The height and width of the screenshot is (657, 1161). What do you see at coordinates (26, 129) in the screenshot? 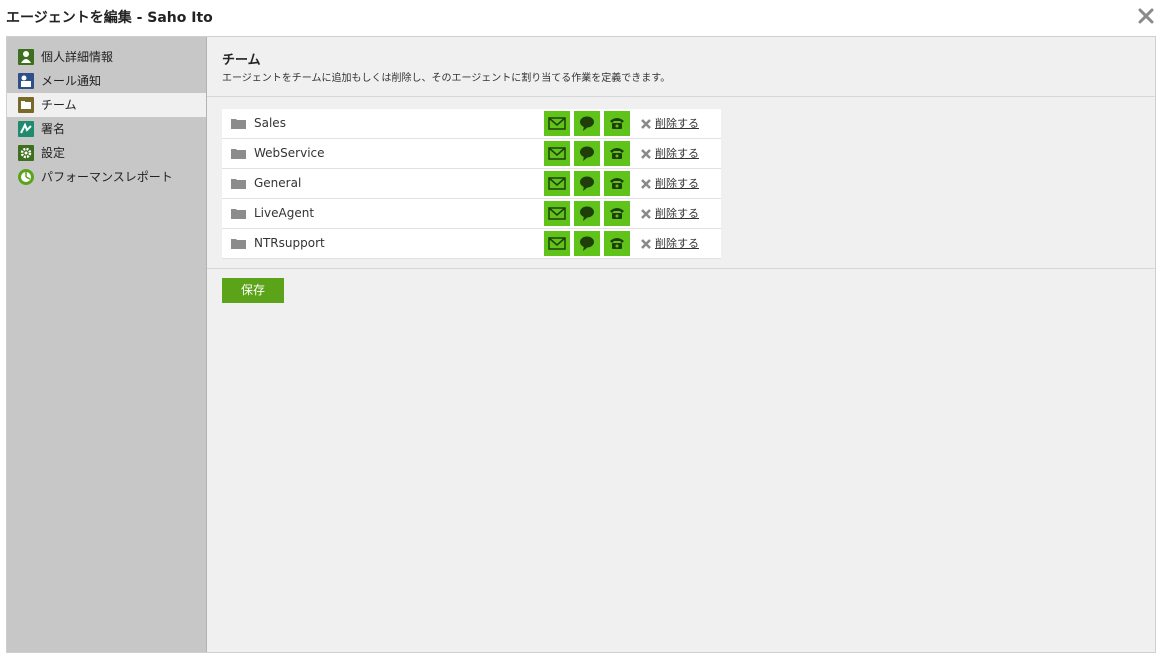
I see `signature-icon` at bounding box center [26, 129].